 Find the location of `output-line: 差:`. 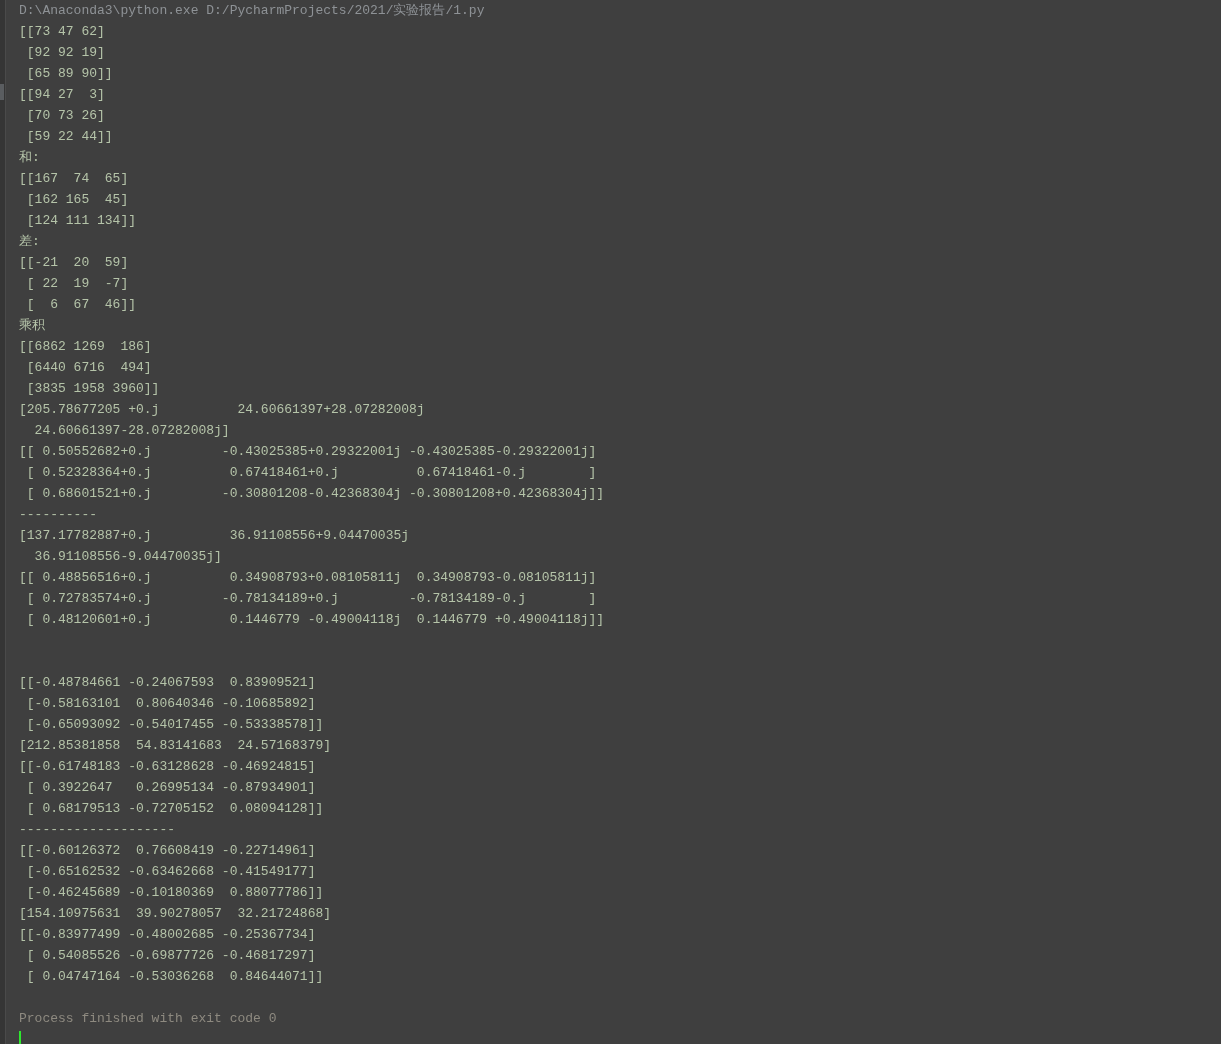

output-line: 差: is located at coordinates (29, 241).